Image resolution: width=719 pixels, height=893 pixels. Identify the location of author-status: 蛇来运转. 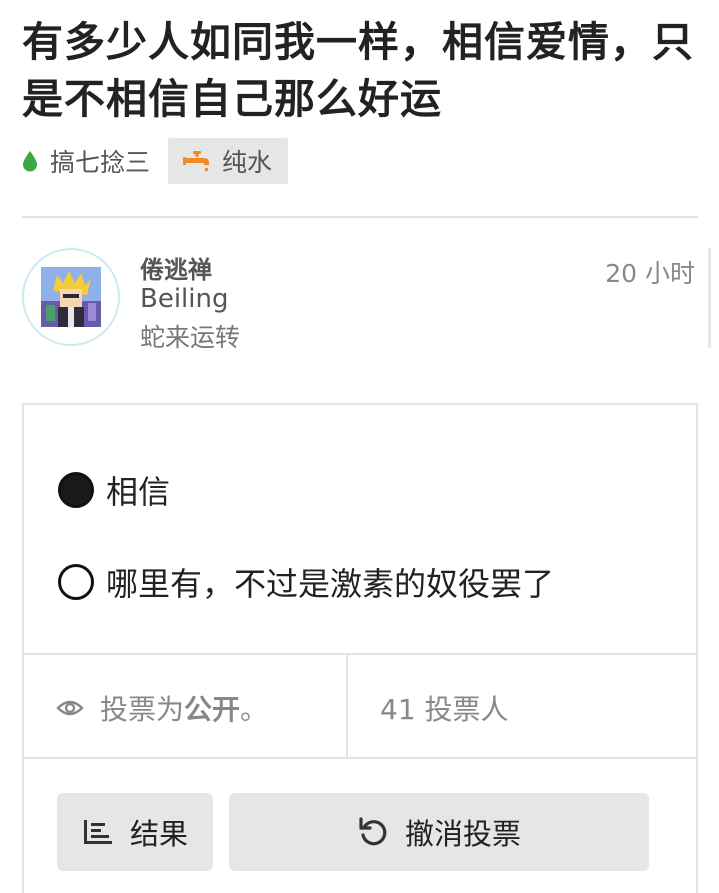
(190, 337).